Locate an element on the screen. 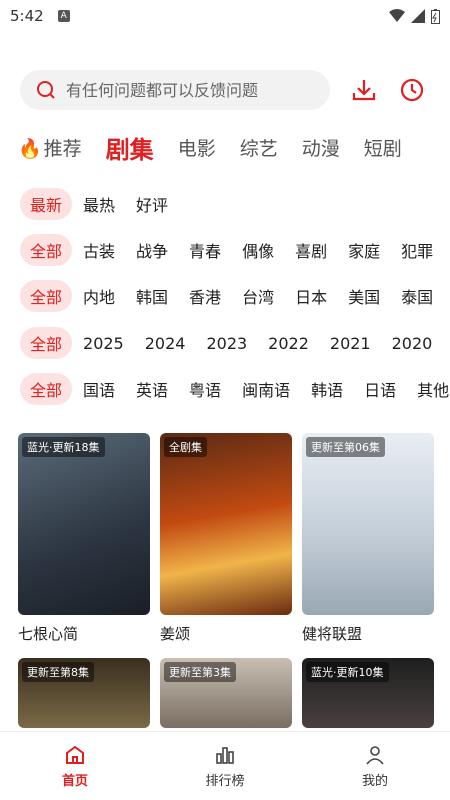  download-button is located at coordinates (364, 90).